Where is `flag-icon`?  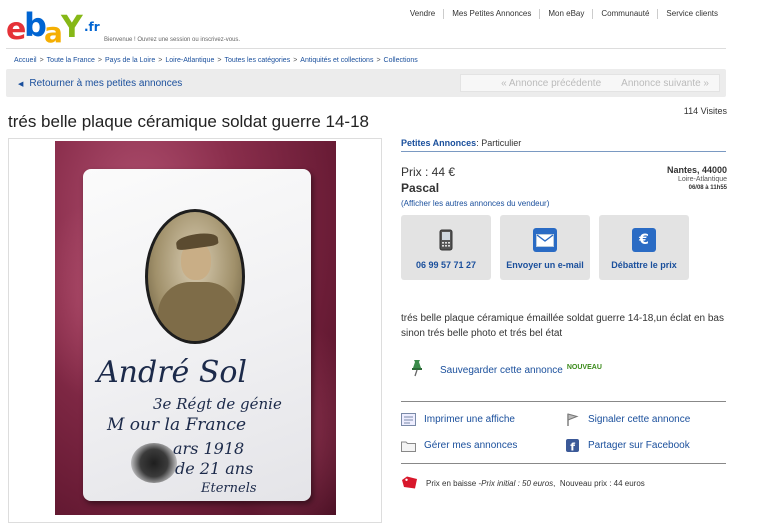
flag-icon is located at coordinates (572, 419).